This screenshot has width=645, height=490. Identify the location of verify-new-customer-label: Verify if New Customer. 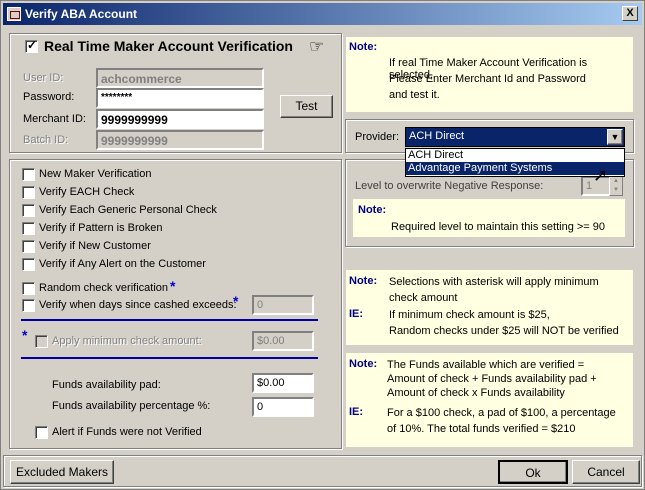
(95, 246).